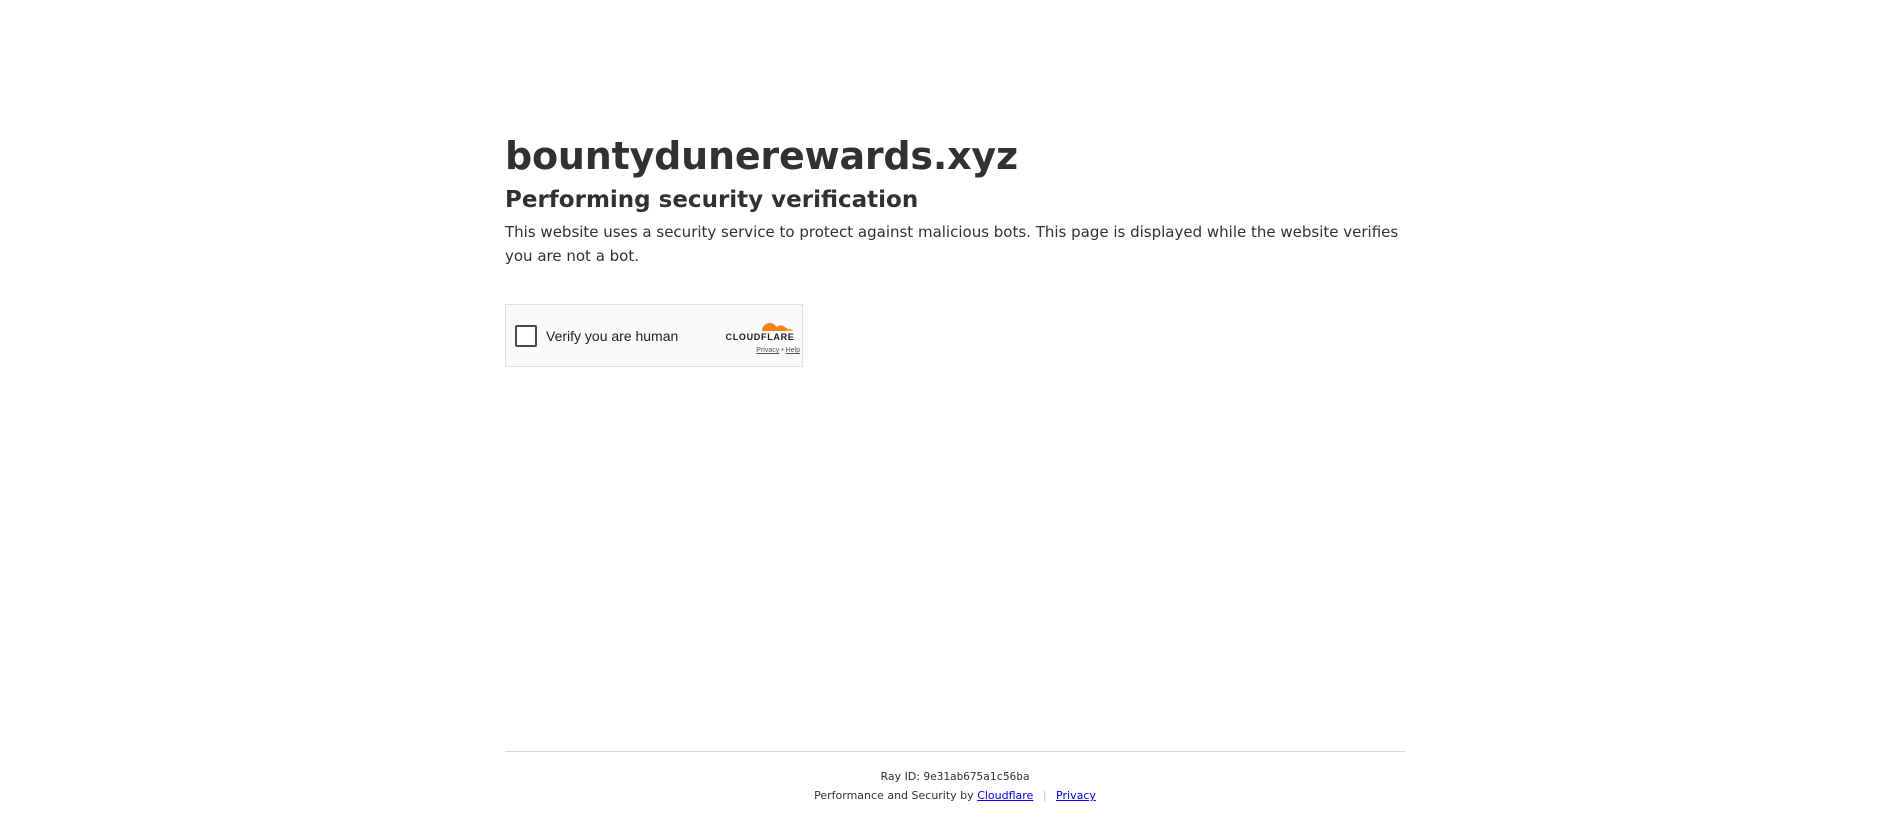 The width and height of the screenshot is (1902, 818). Describe the element at coordinates (793, 350) in the screenshot. I see `widget-help-link: Help` at that location.